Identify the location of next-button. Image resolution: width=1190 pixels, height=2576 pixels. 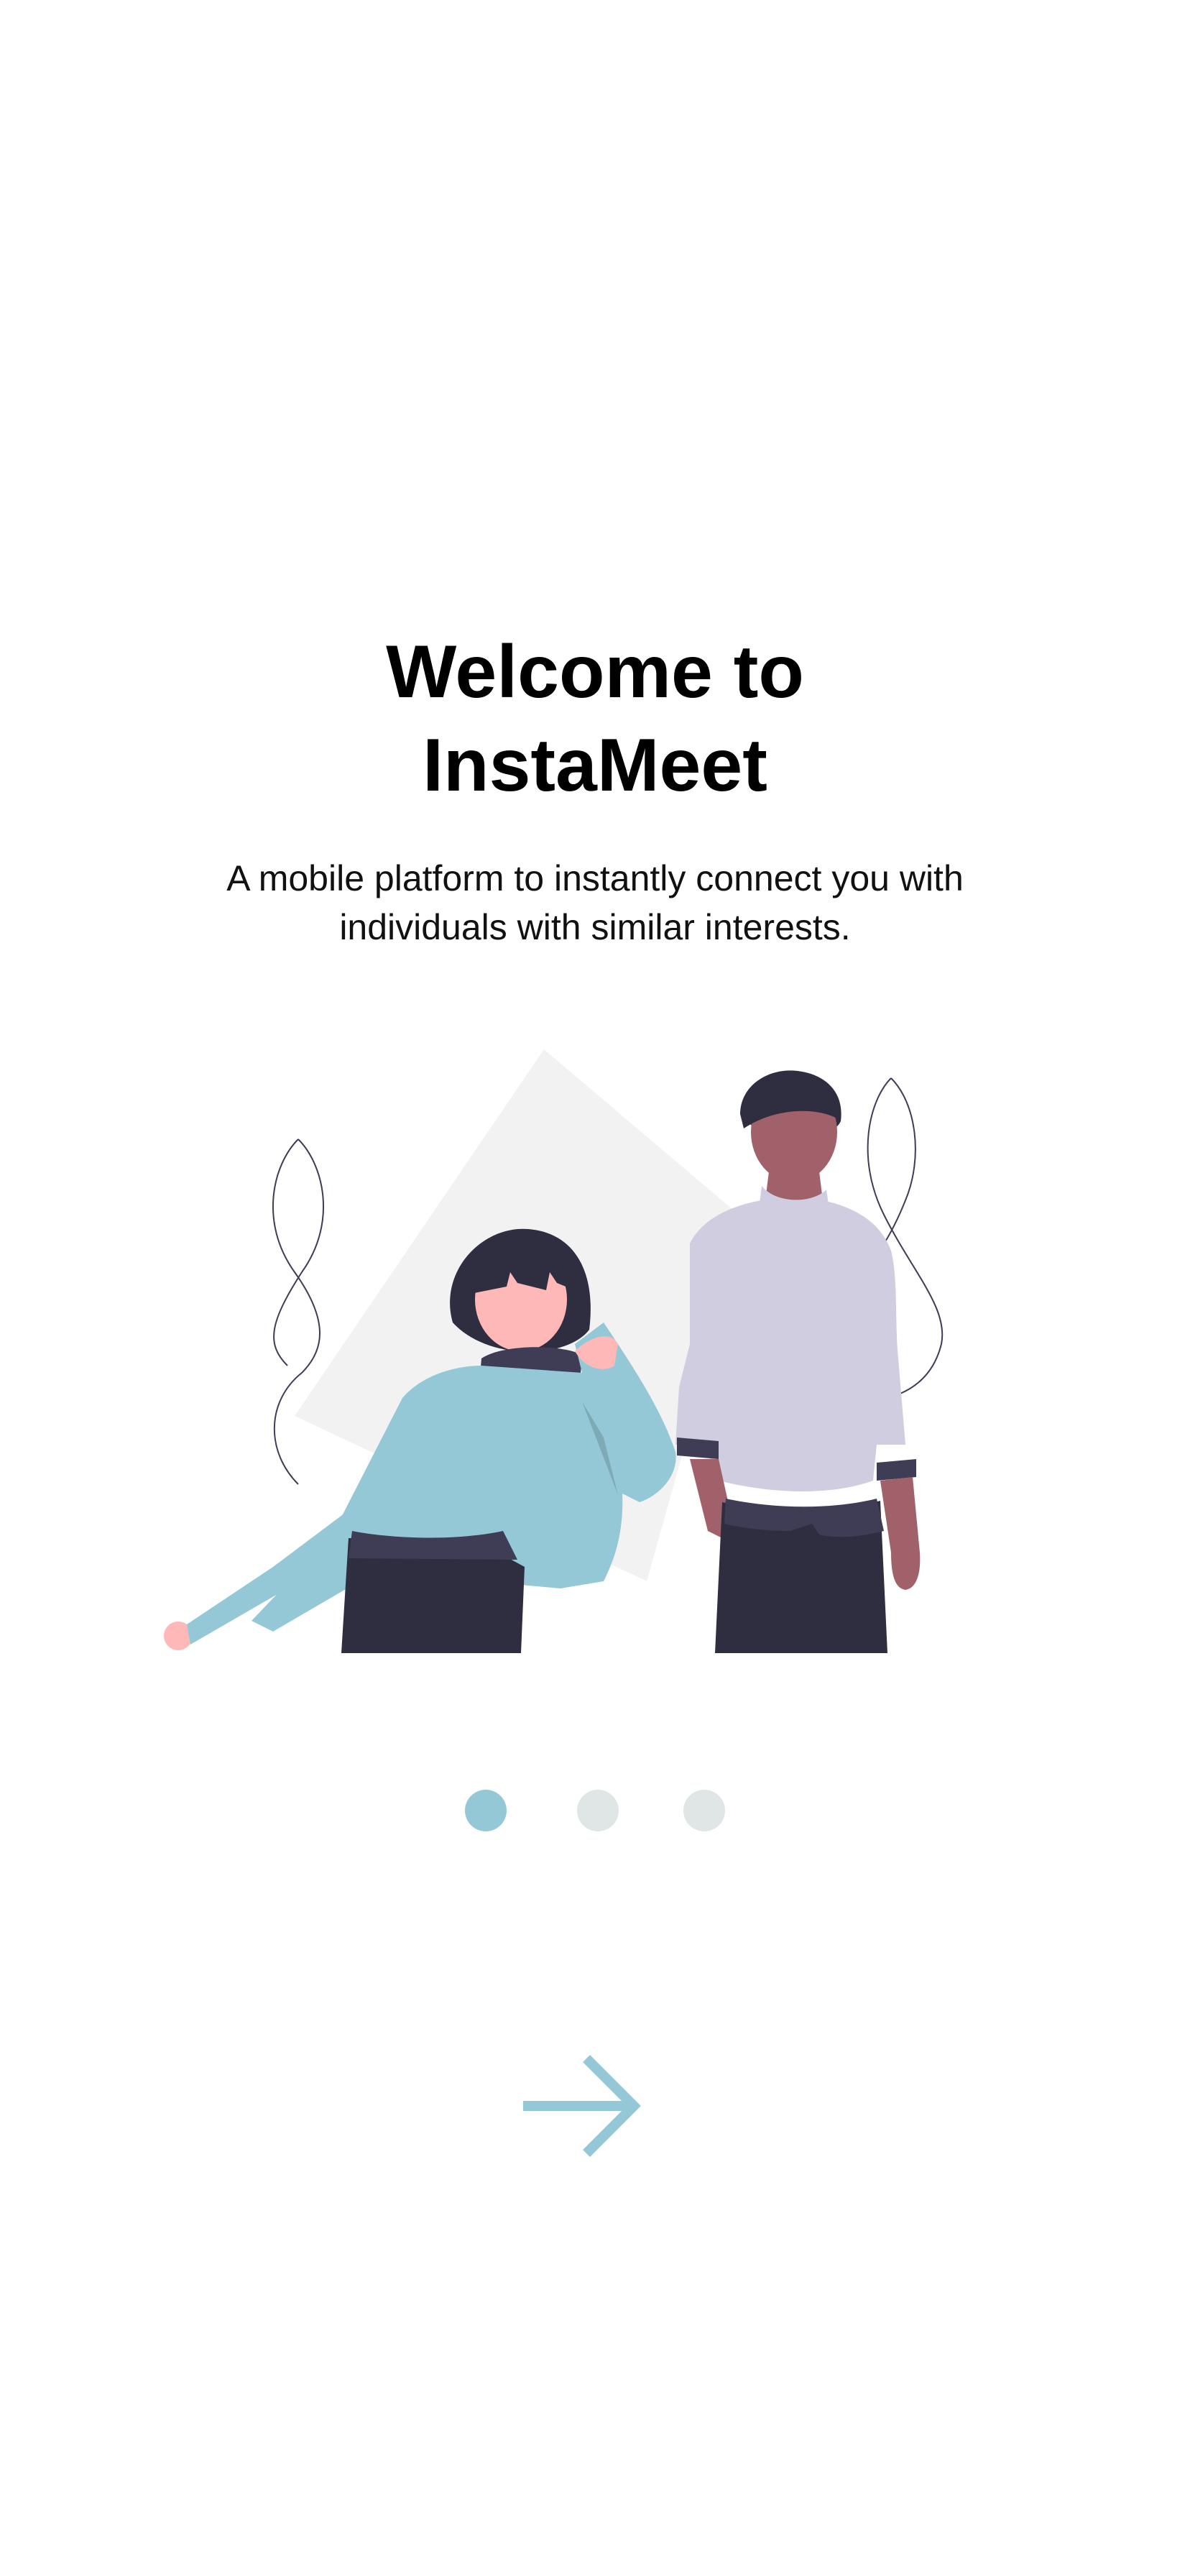
(582, 2105).